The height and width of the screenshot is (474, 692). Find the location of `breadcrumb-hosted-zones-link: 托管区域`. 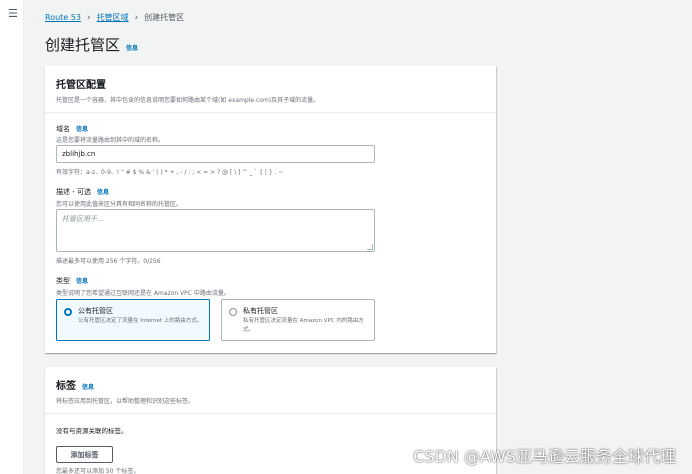

breadcrumb-hosted-zones-link: 托管区域 is located at coordinates (113, 17).